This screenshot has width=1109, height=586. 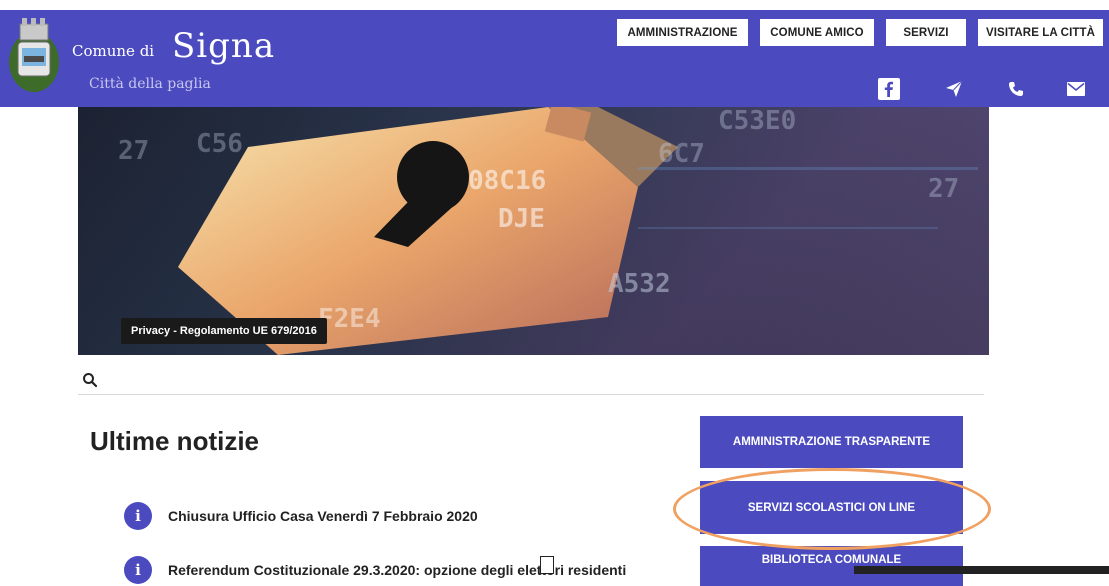 I want to click on brand-tagline: Città della paglia, so click(x=150, y=84).